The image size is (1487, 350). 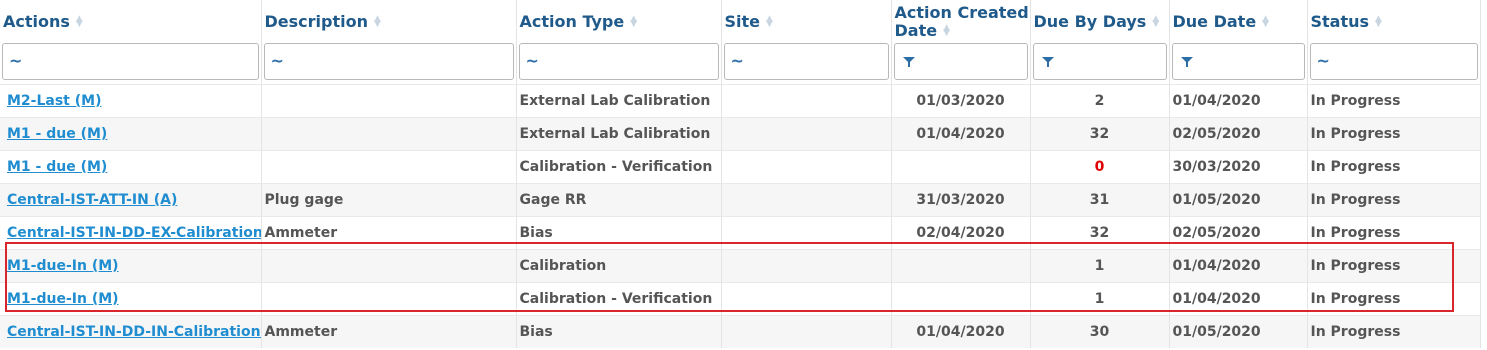 I want to click on filter-actions-input: ~, so click(x=130, y=61).